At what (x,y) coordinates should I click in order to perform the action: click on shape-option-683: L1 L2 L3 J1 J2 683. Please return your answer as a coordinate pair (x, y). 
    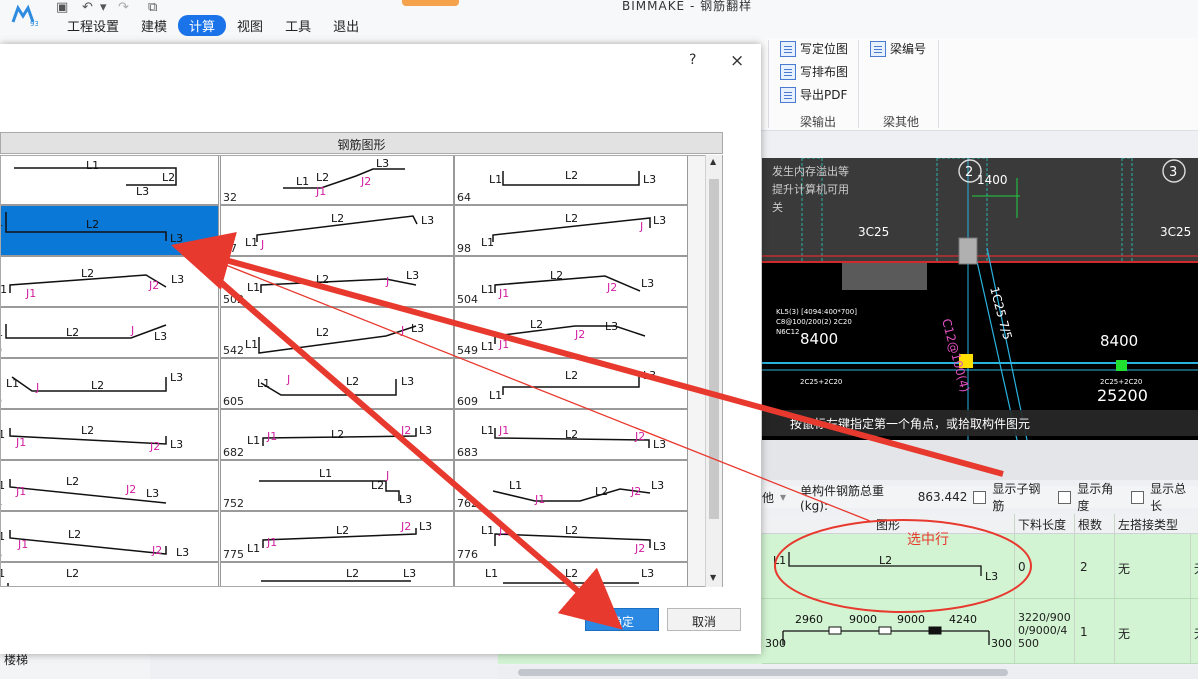
    Looking at the image, I should click on (571, 434).